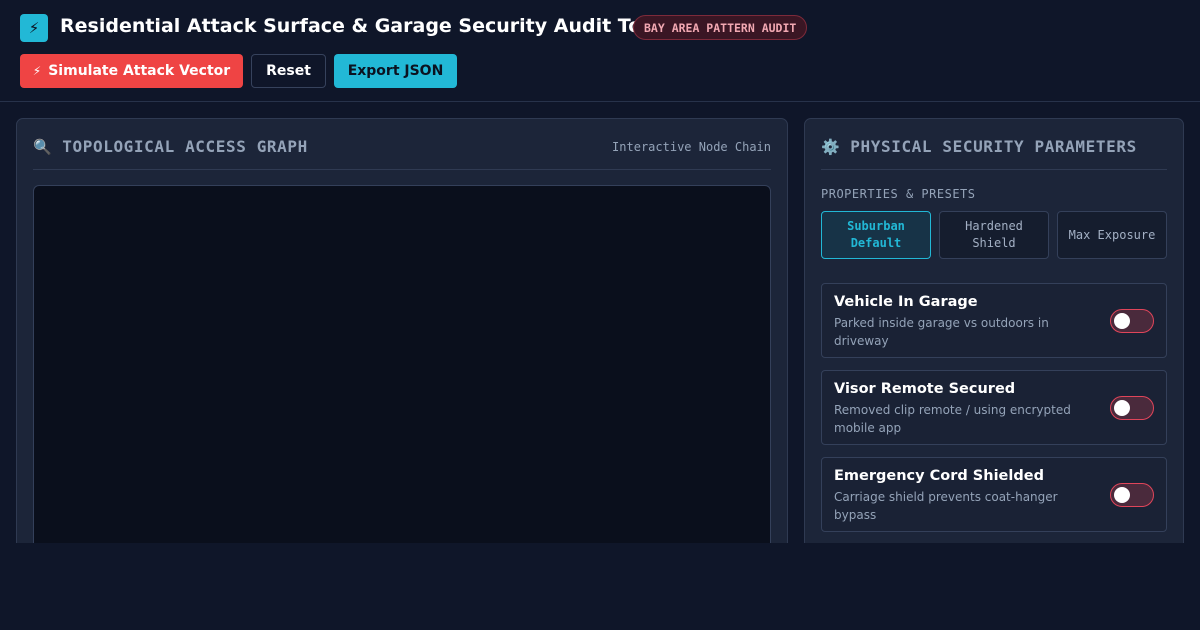 The image size is (1200, 630). What do you see at coordinates (1132, 495) in the screenshot?
I see `emergency-cord-shielded-toggle` at bounding box center [1132, 495].